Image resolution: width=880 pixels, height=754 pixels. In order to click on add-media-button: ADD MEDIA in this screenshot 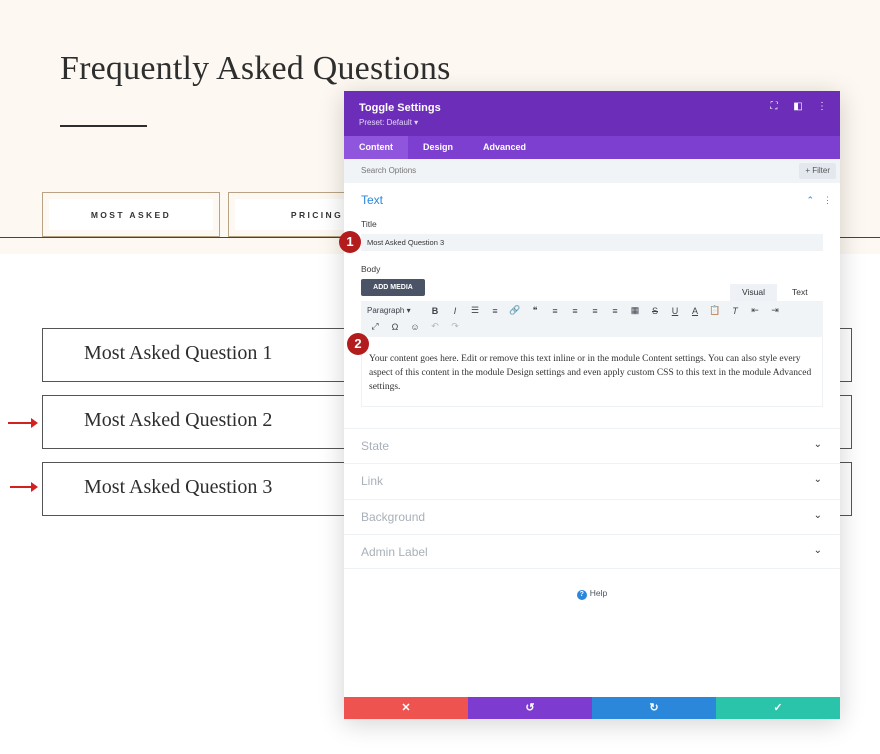, I will do `click(393, 287)`.